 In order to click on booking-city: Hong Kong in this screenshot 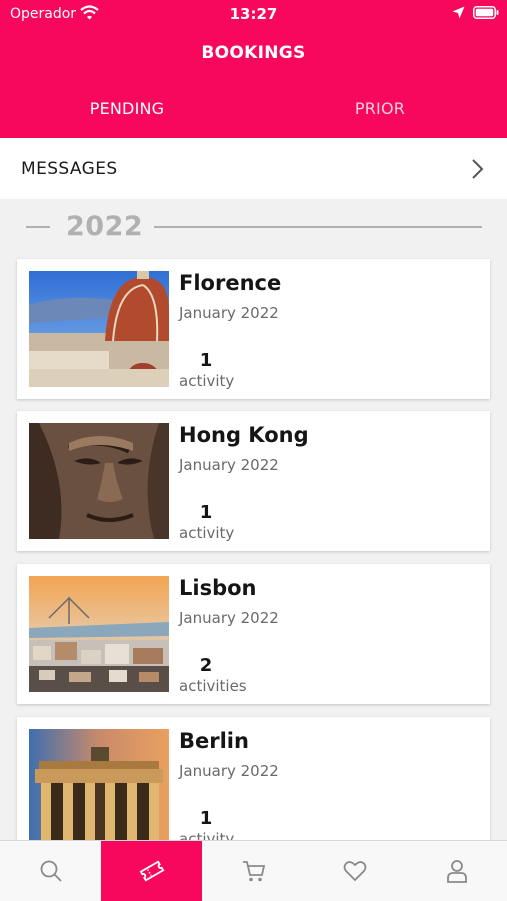, I will do `click(244, 435)`.